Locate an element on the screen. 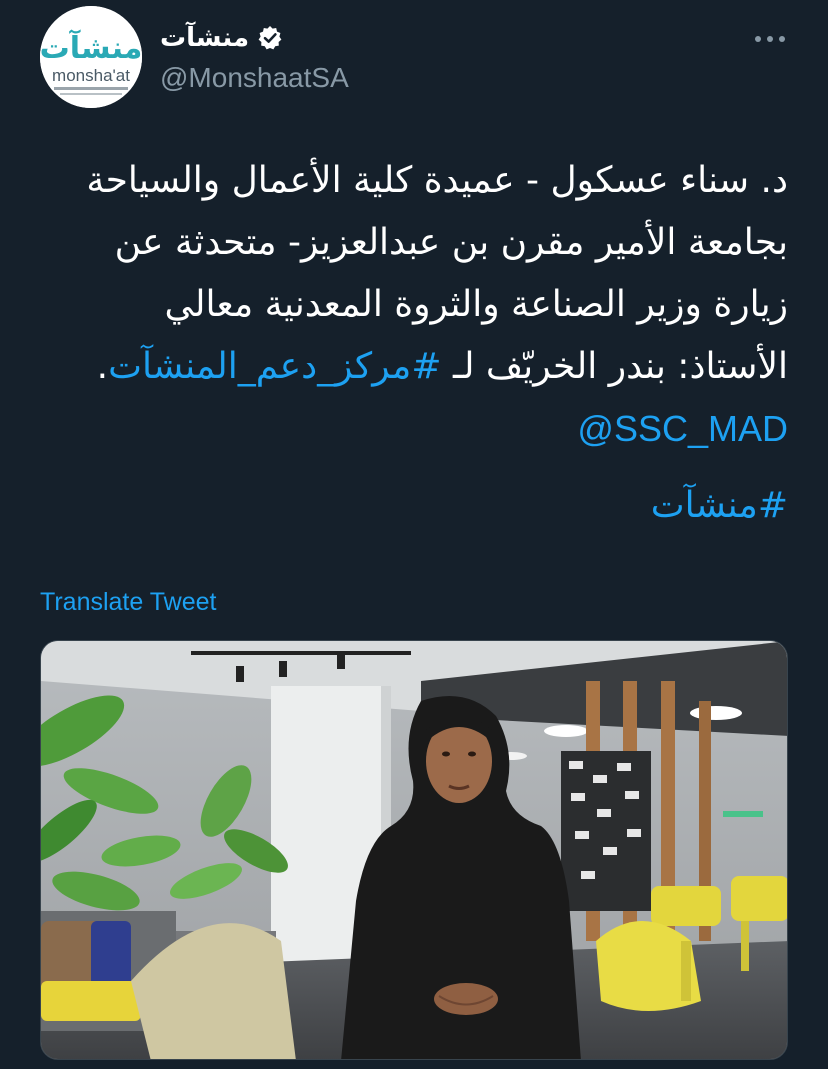  mention-link-ssc-mad: @SSC_MAD is located at coordinates (682, 428).